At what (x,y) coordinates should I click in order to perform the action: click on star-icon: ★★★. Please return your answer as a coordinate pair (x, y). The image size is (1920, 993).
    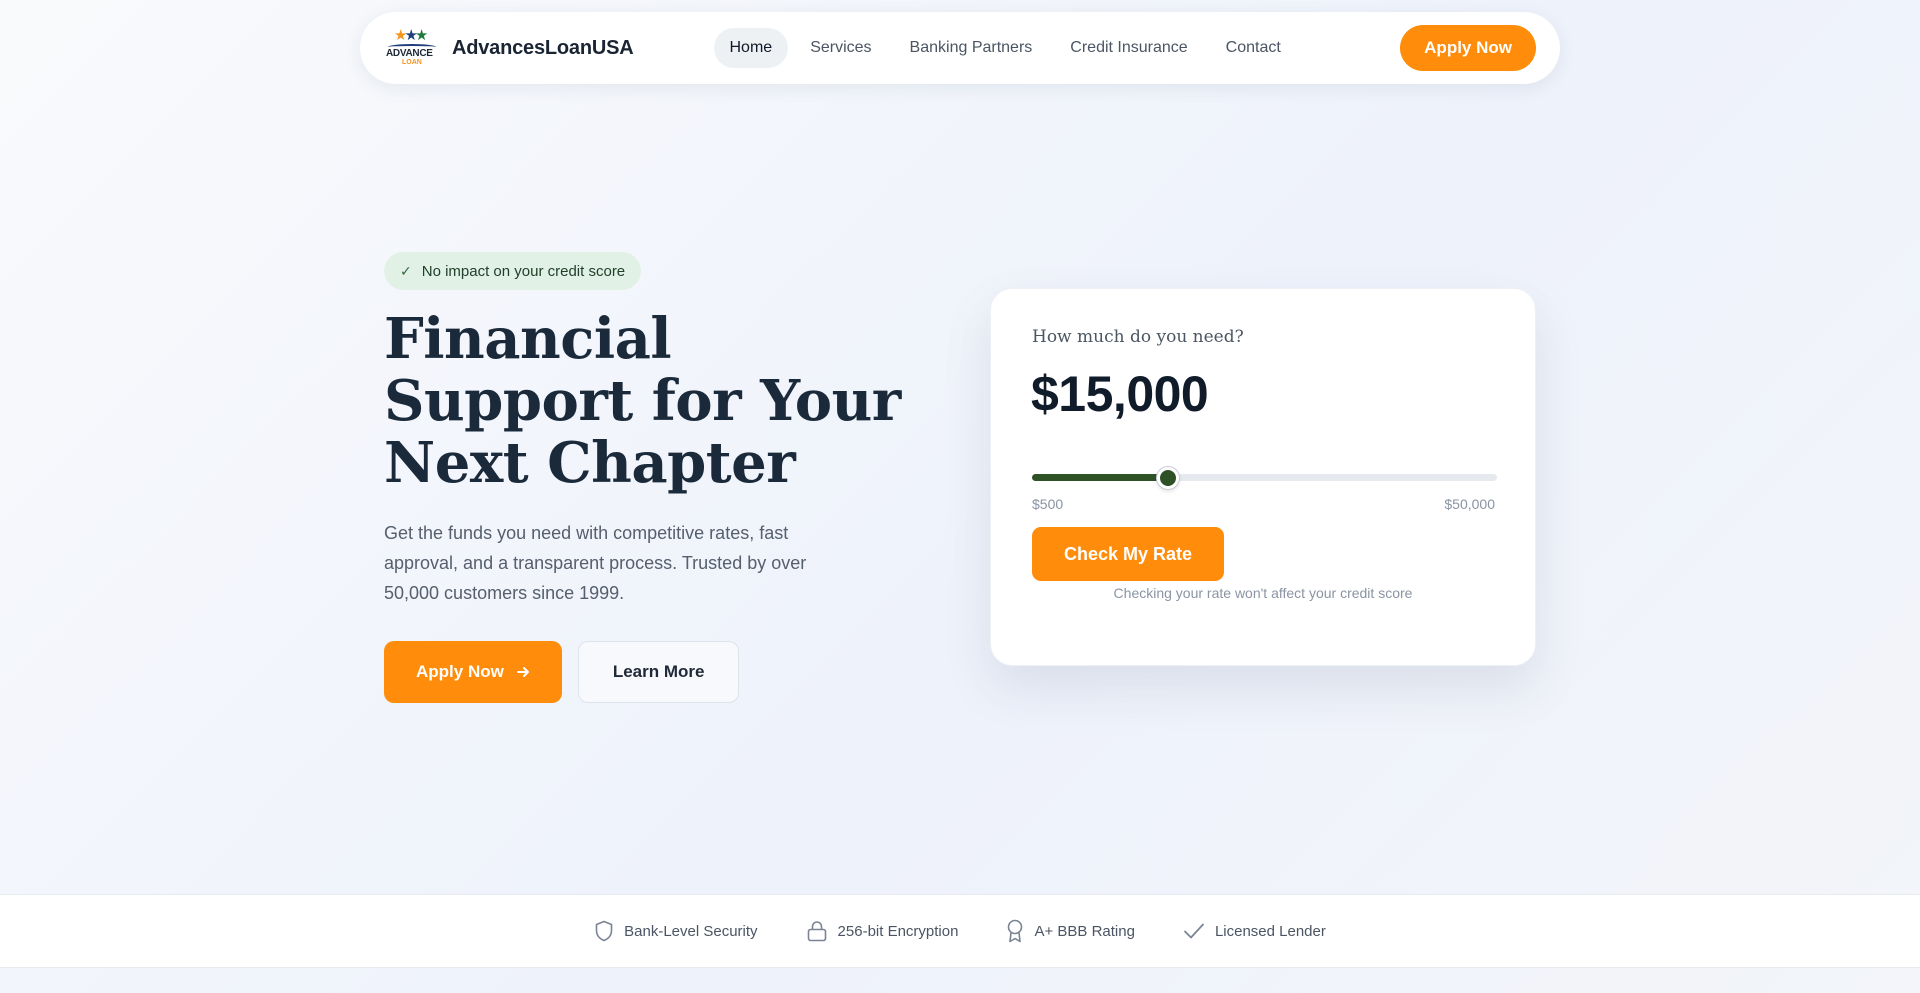
    Looking at the image, I should click on (411, 35).